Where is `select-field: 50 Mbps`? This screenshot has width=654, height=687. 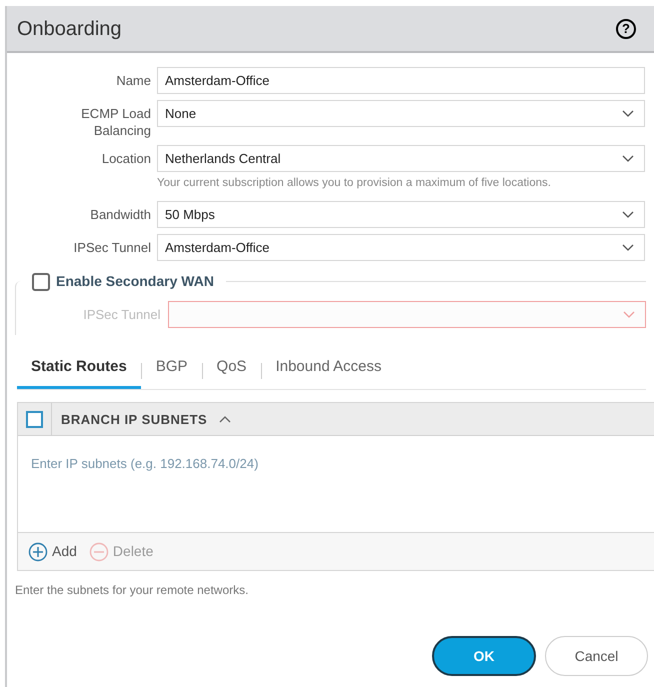 select-field: 50 Mbps is located at coordinates (401, 214).